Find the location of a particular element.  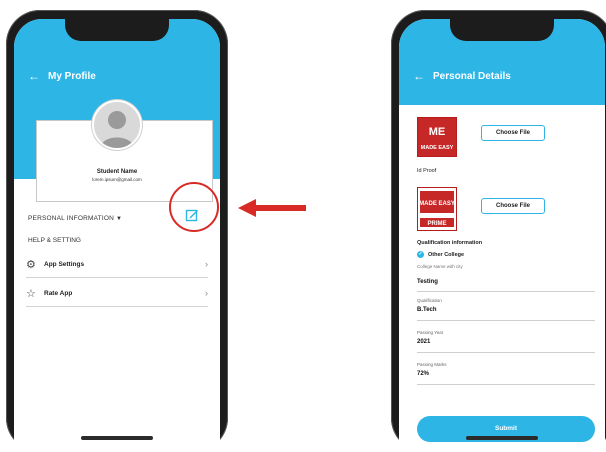

arrow-left-icon is located at coordinates (272, 208).